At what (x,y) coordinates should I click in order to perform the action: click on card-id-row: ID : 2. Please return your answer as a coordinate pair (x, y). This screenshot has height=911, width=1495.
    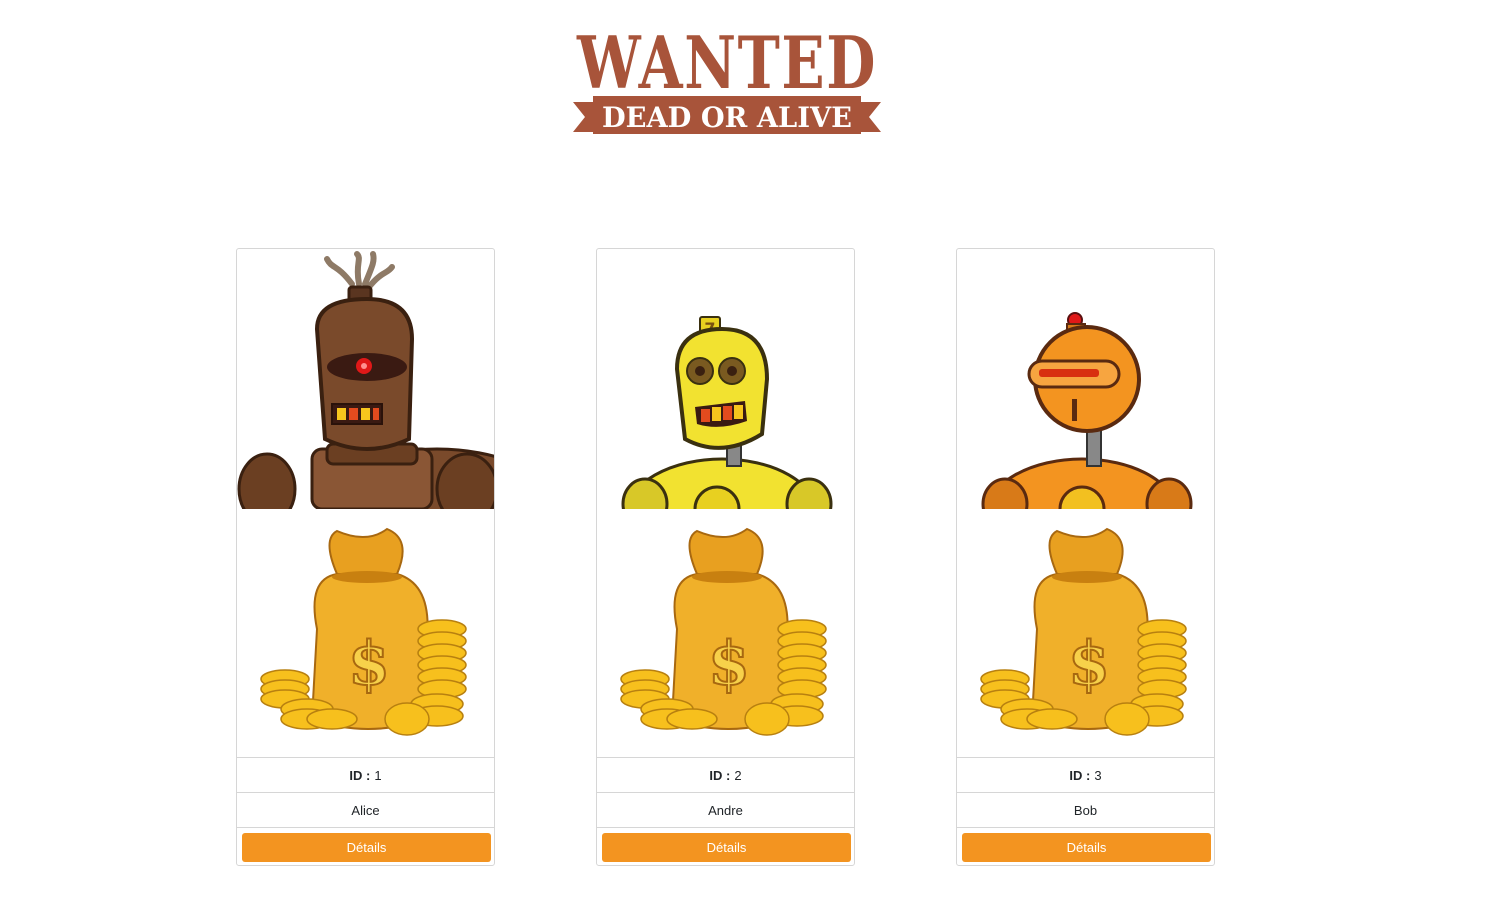
    Looking at the image, I should click on (725, 774).